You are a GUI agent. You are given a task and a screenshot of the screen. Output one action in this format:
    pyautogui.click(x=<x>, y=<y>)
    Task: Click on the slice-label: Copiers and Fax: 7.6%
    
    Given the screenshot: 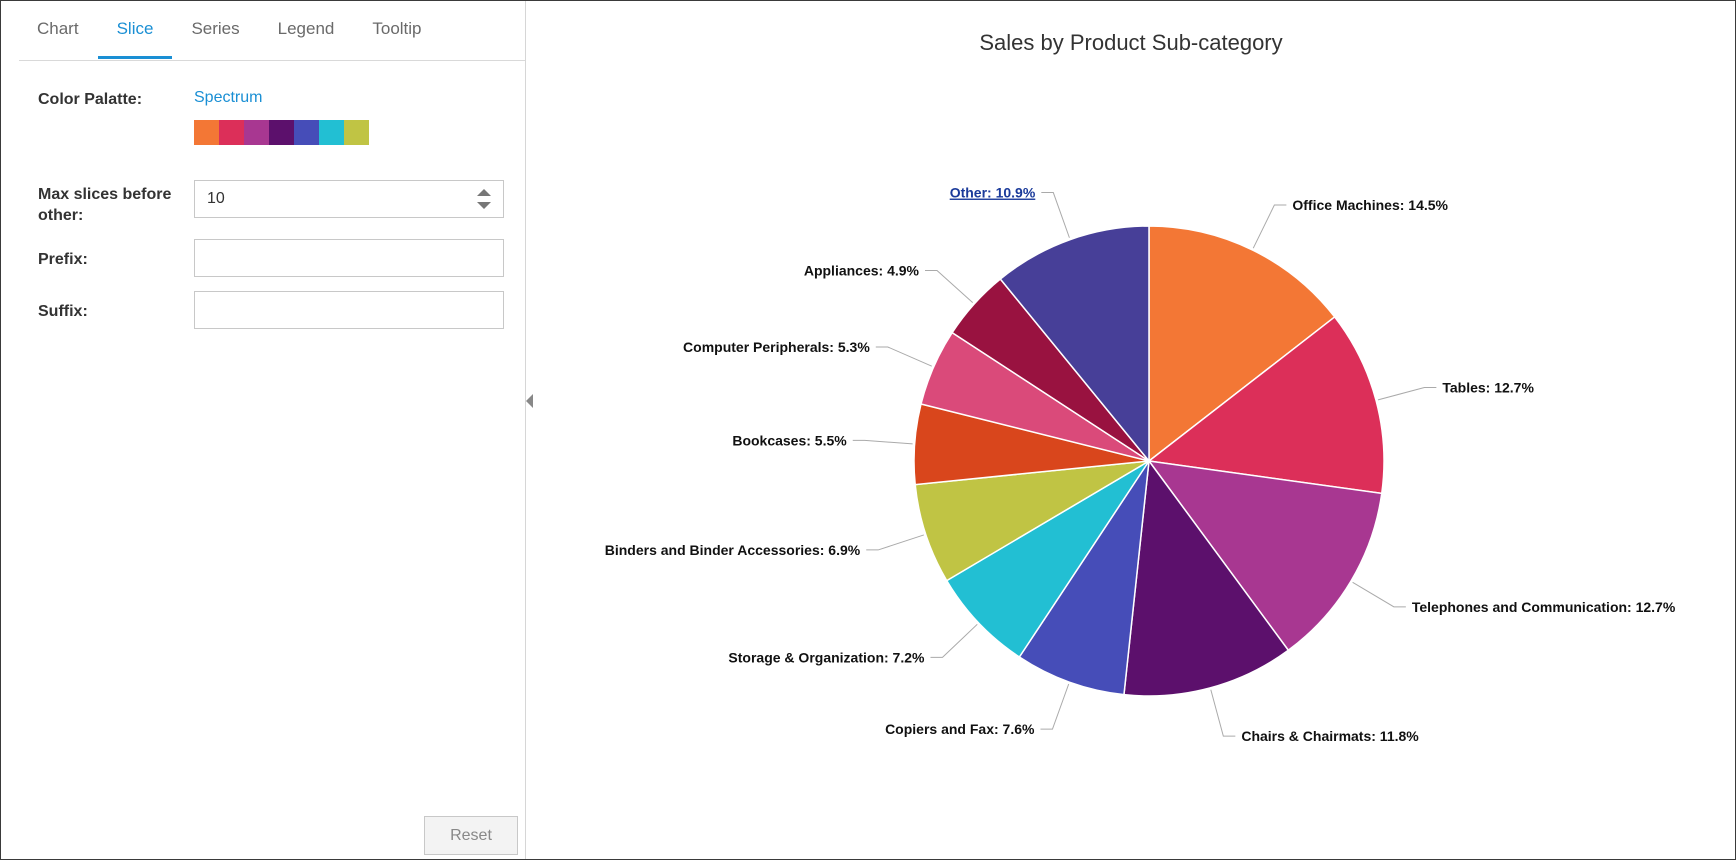 What is the action you would take?
    pyautogui.click(x=960, y=729)
    